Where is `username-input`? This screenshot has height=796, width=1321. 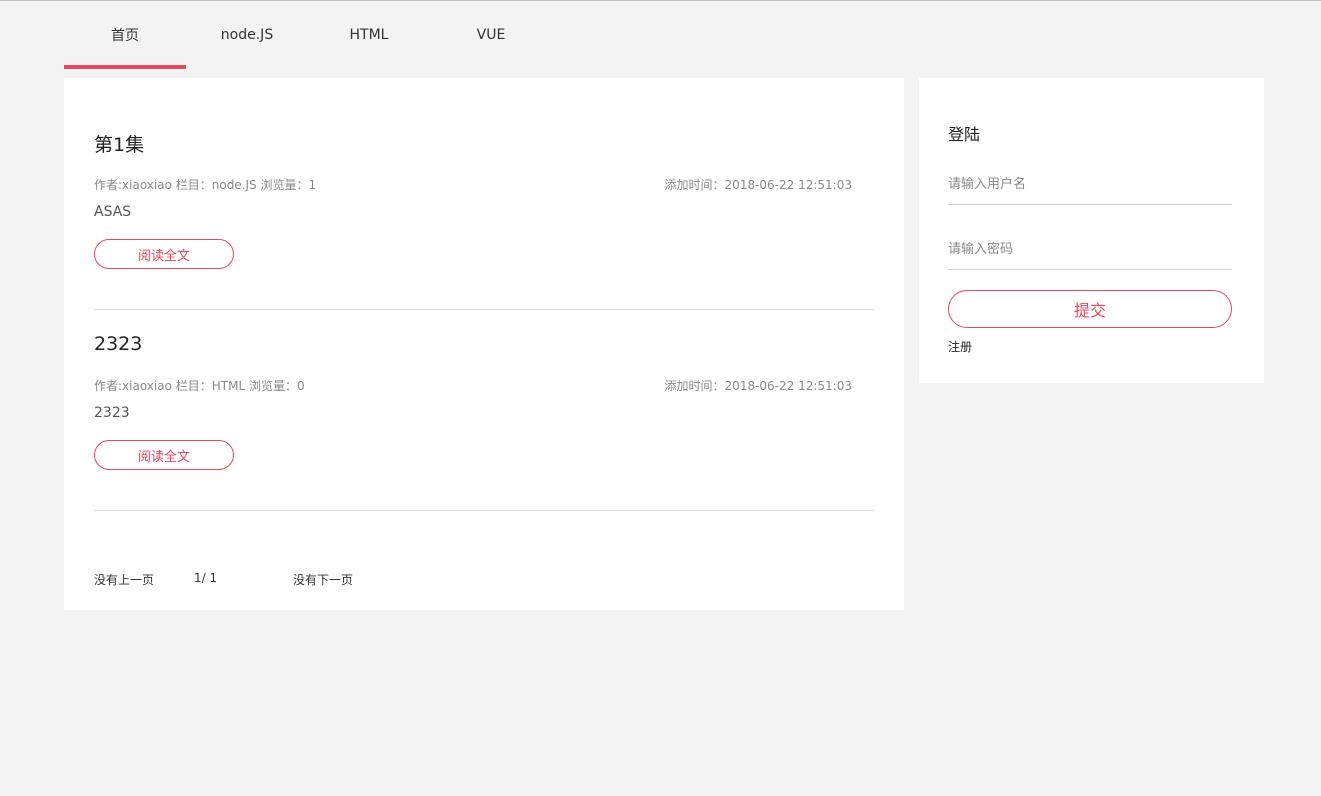 username-input is located at coordinates (1090, 184).